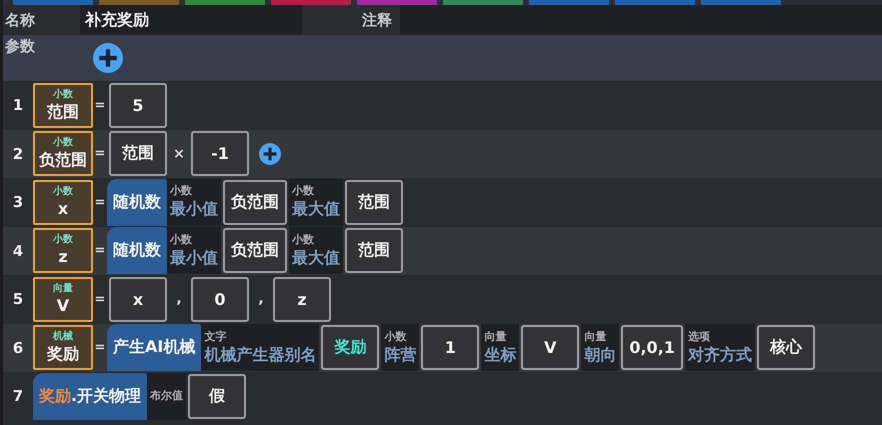  What do you see at coordinates (20, 46) in the screenshot?
I see `params-label: 参数` at bounding box center [20, 46].